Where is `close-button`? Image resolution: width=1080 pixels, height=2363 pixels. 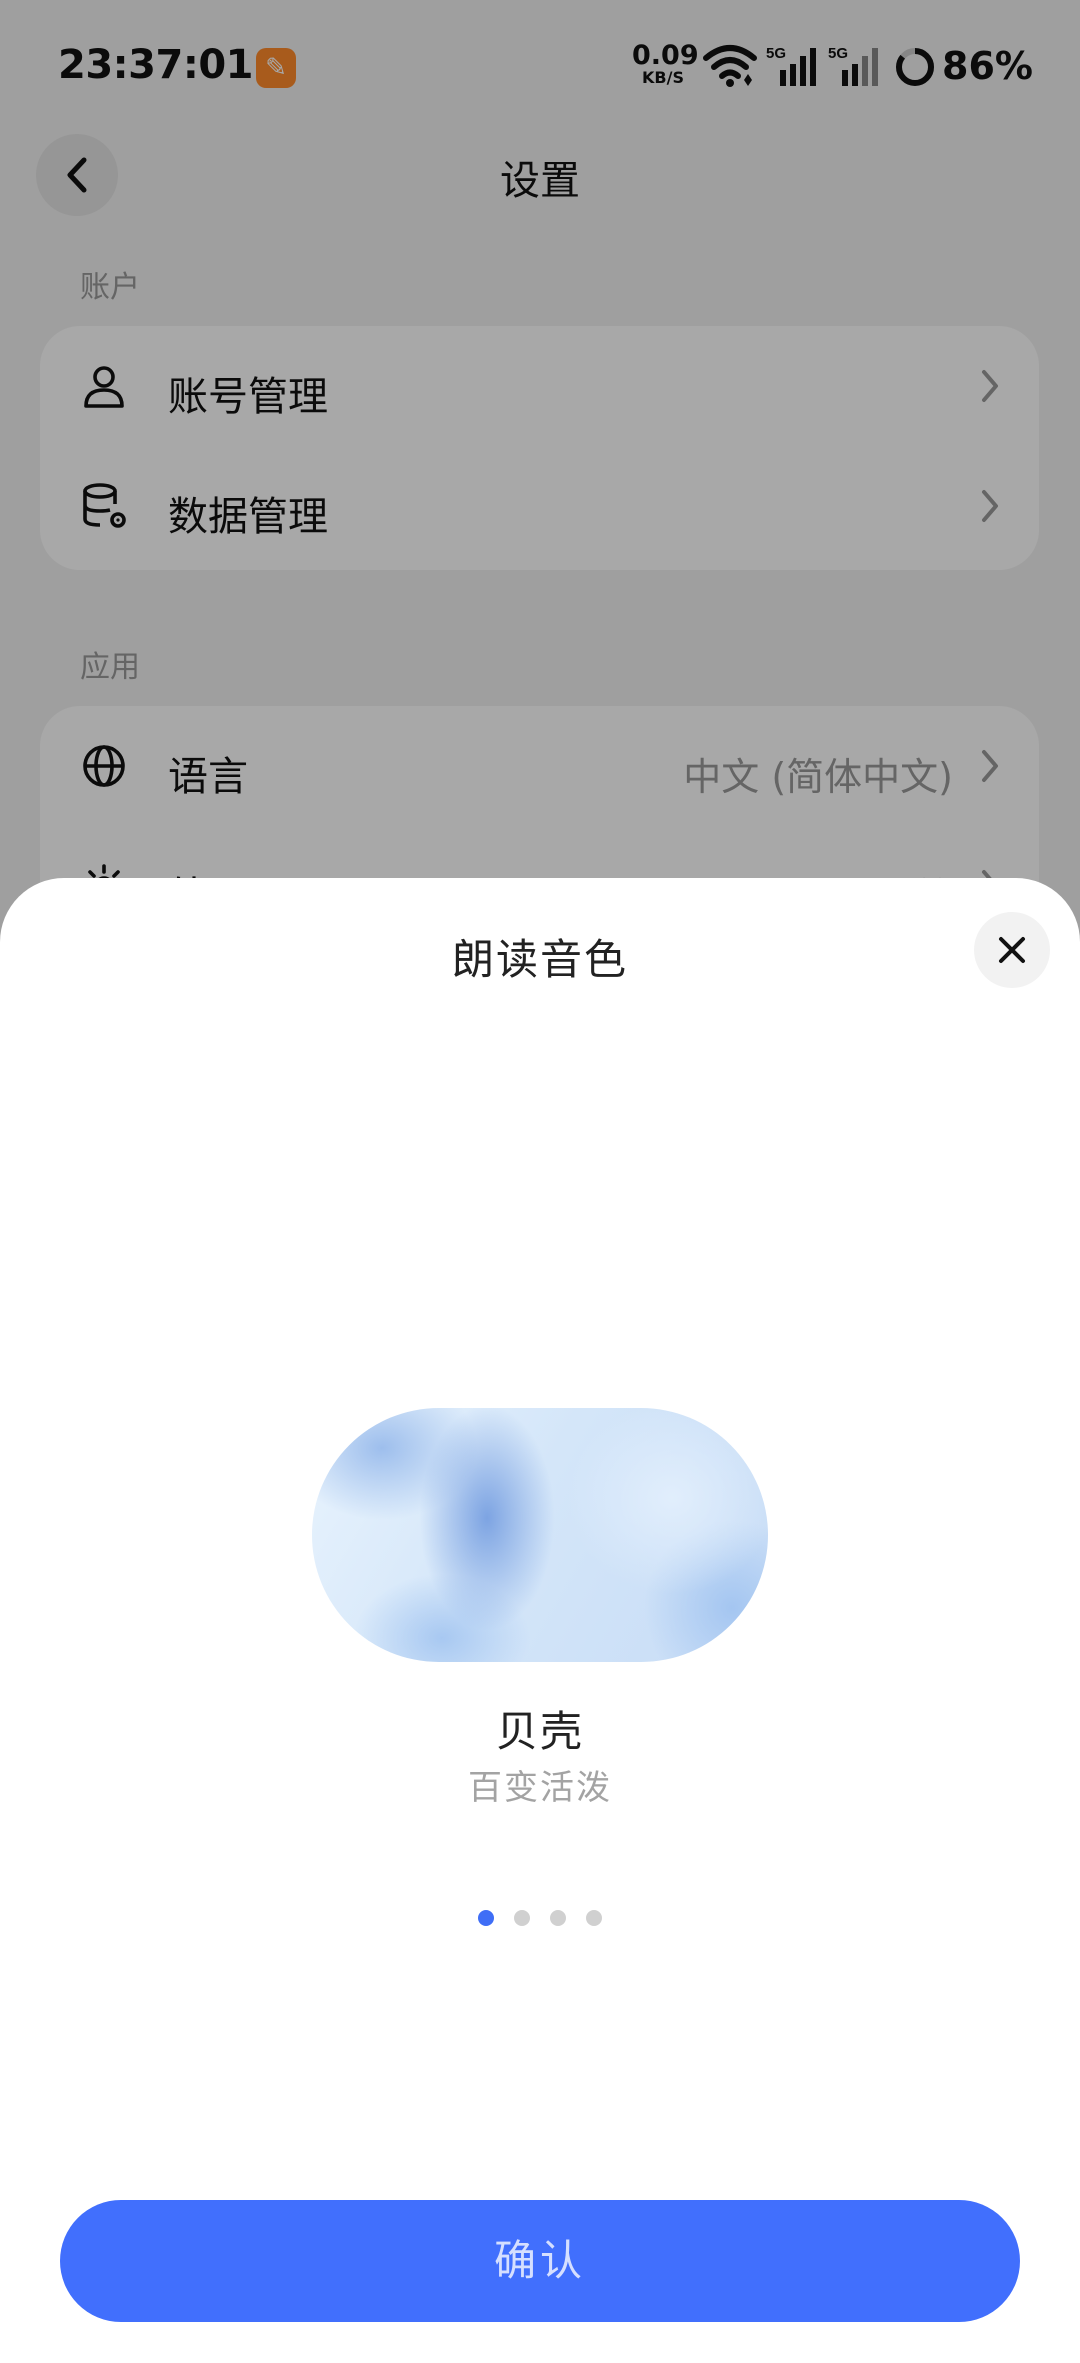 close-button is located at coordinates (1012, 950).